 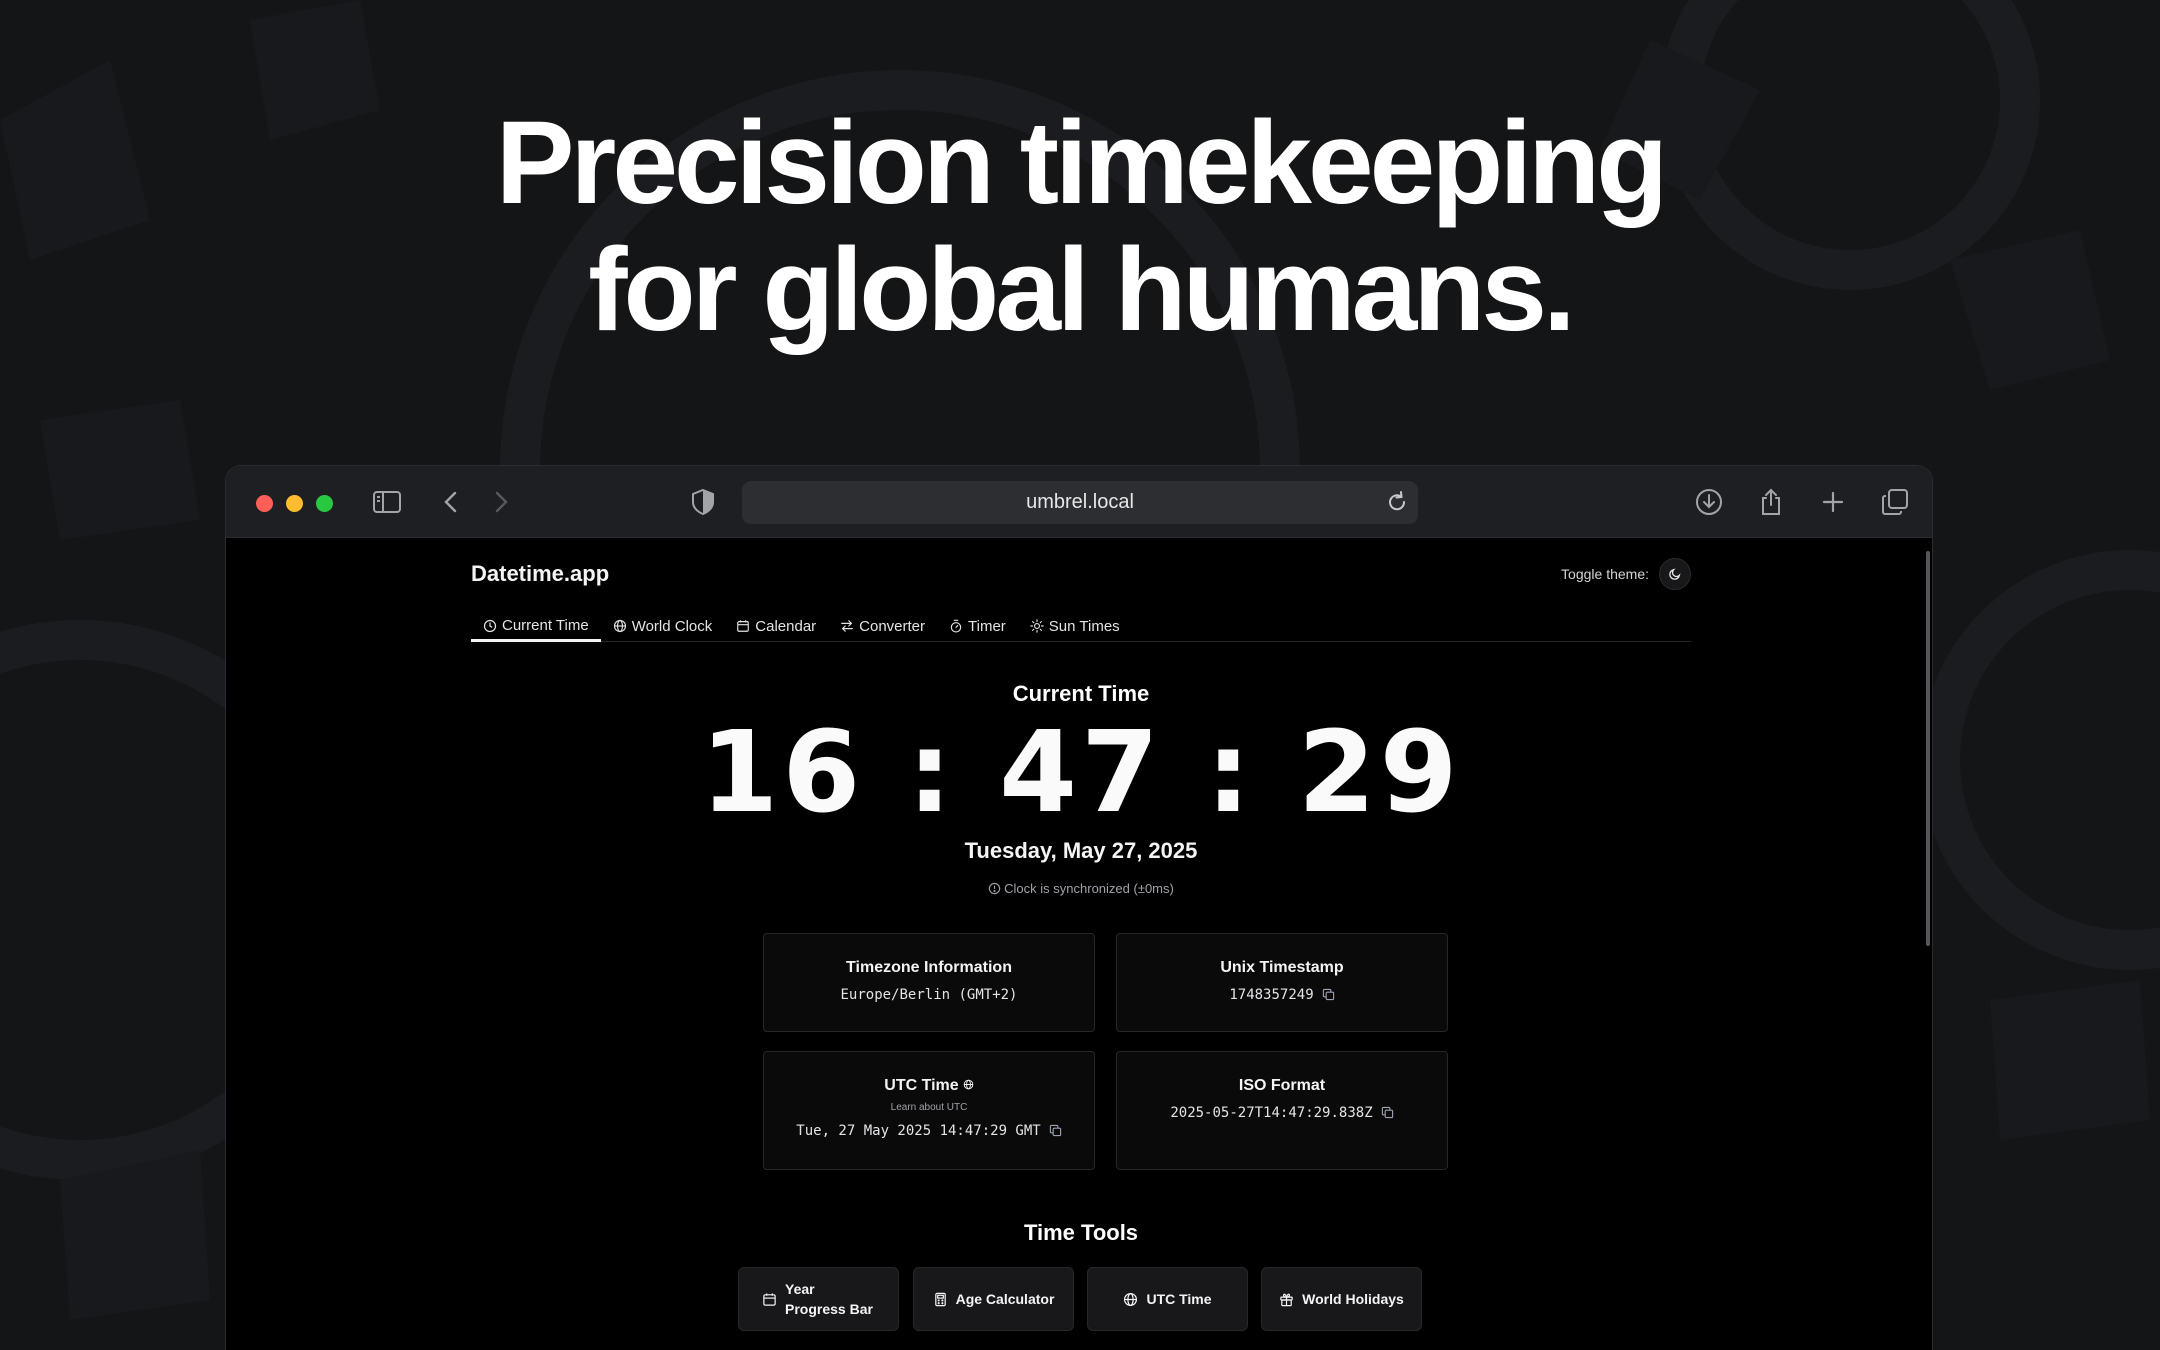 I want to click on tab-label: Sun Times, so click(x=1084, y=626).